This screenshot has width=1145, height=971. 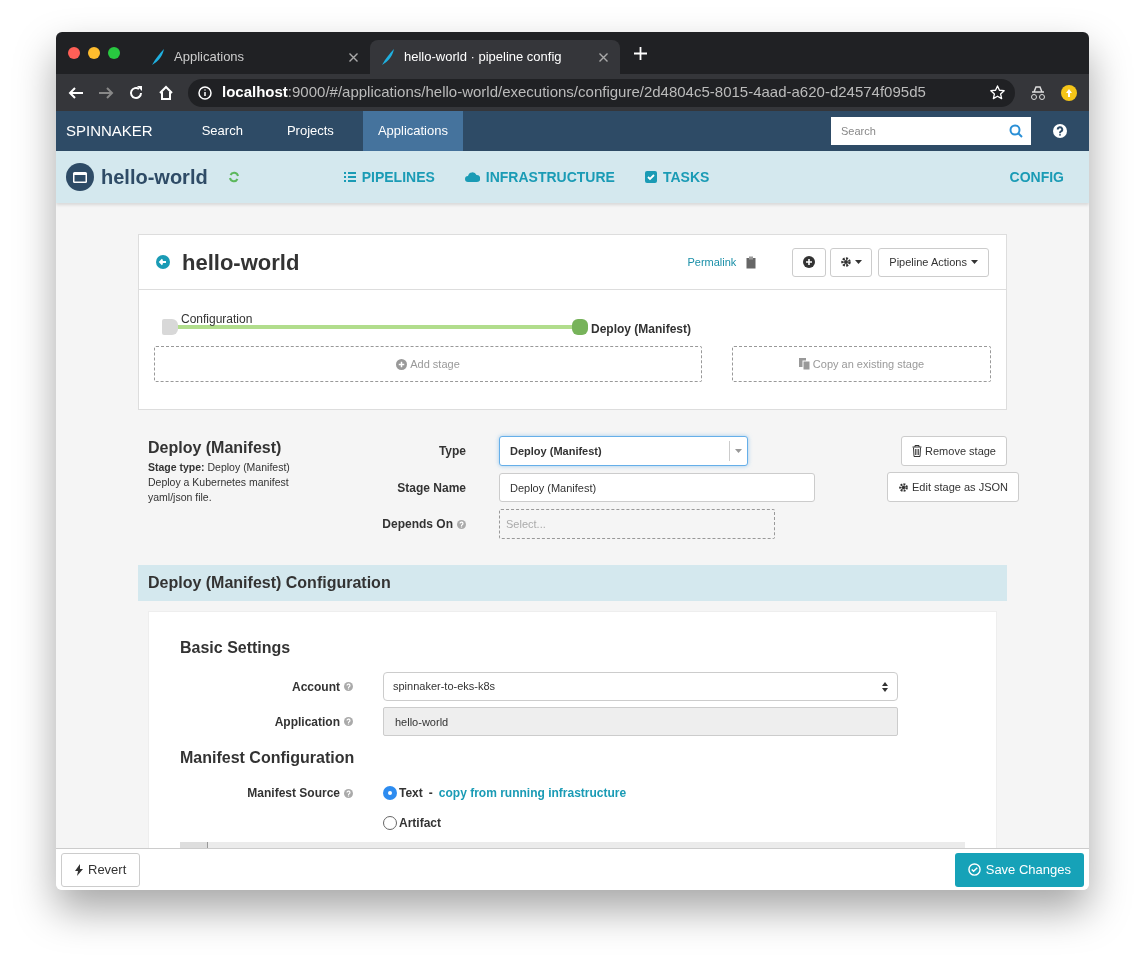 I want to click on copy-icon, so click(x=804, y=364).